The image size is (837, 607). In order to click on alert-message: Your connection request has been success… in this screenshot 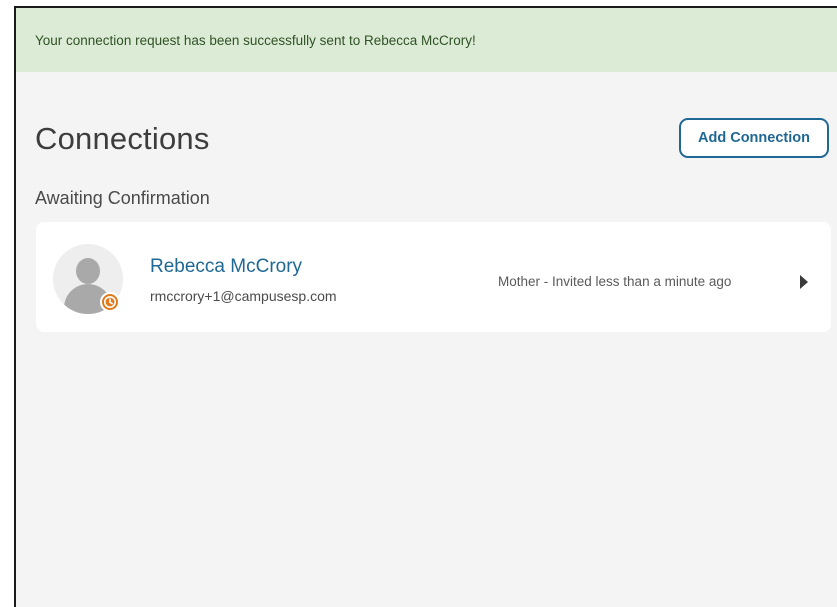, I will do `click(255, 40)`.